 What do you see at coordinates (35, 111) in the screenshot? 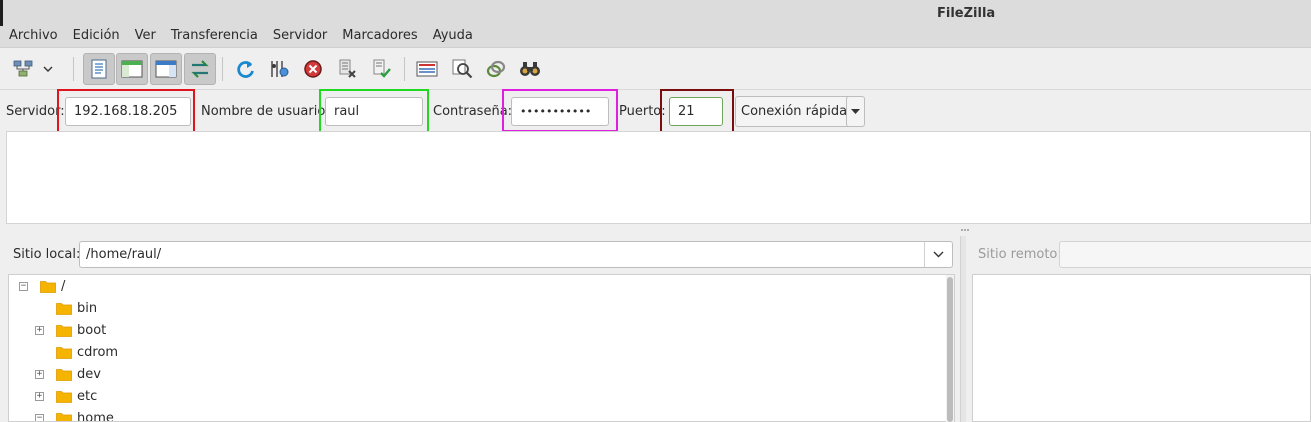
I see `host-label: Servidor:` at bounding box center [35, 111].